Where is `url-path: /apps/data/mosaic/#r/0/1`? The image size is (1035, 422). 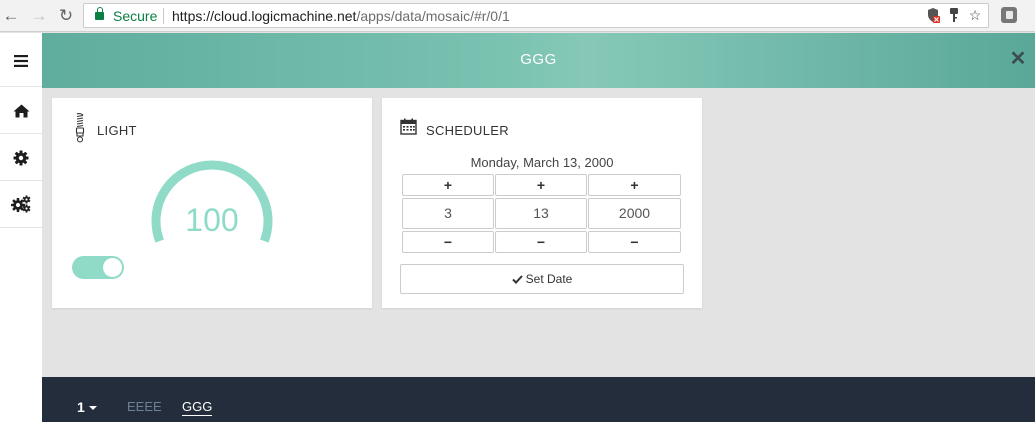
url-path: /apps/data/mosaic/#r/0/1 is located at coordinates (433, 16).